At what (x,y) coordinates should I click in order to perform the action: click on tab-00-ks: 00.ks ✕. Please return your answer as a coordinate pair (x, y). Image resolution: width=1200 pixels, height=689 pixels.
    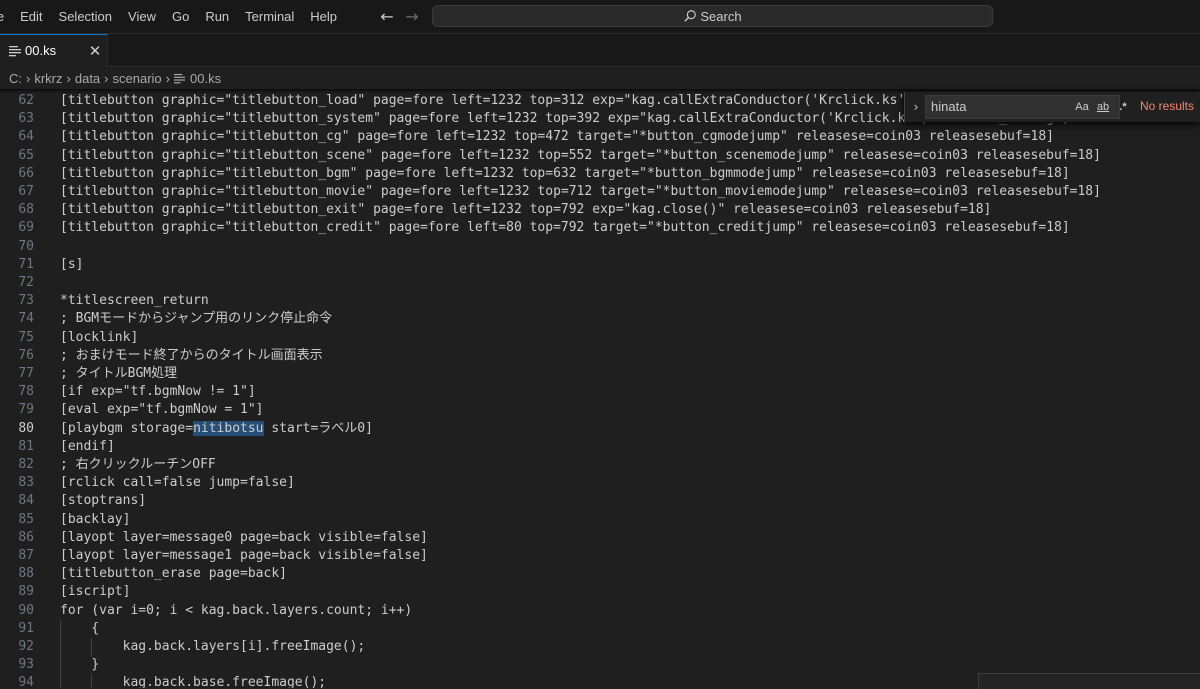
    Looking at the image, I should click on (54, 50).